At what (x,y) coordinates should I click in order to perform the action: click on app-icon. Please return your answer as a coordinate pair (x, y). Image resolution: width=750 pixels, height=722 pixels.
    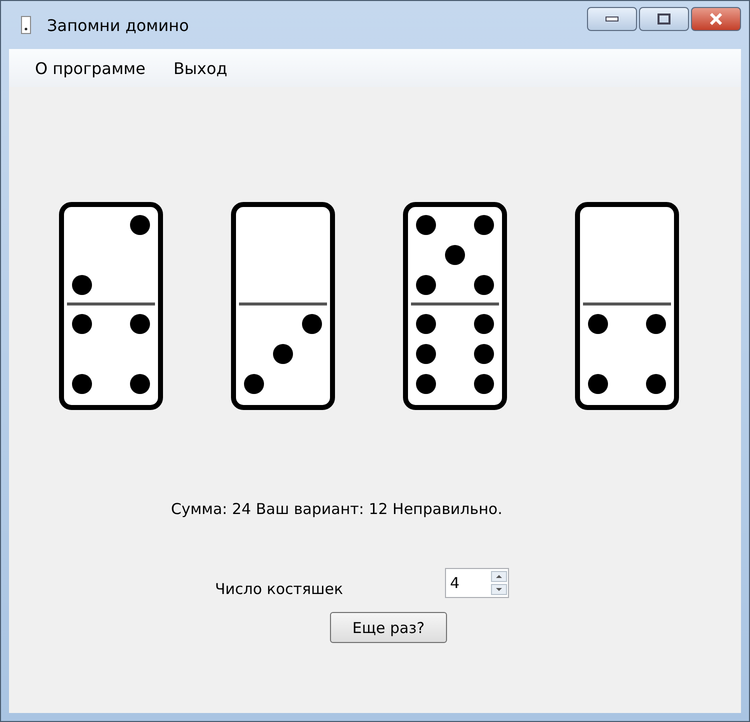
    Looking at the image, I should click on (26, 25).